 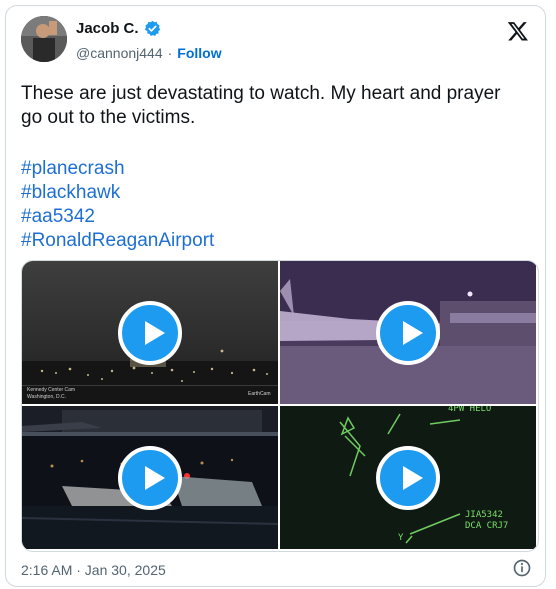 What do you see at coordinates (44, 39) in the screenshot?
I see `avatar` at bounding box center [44, 39].